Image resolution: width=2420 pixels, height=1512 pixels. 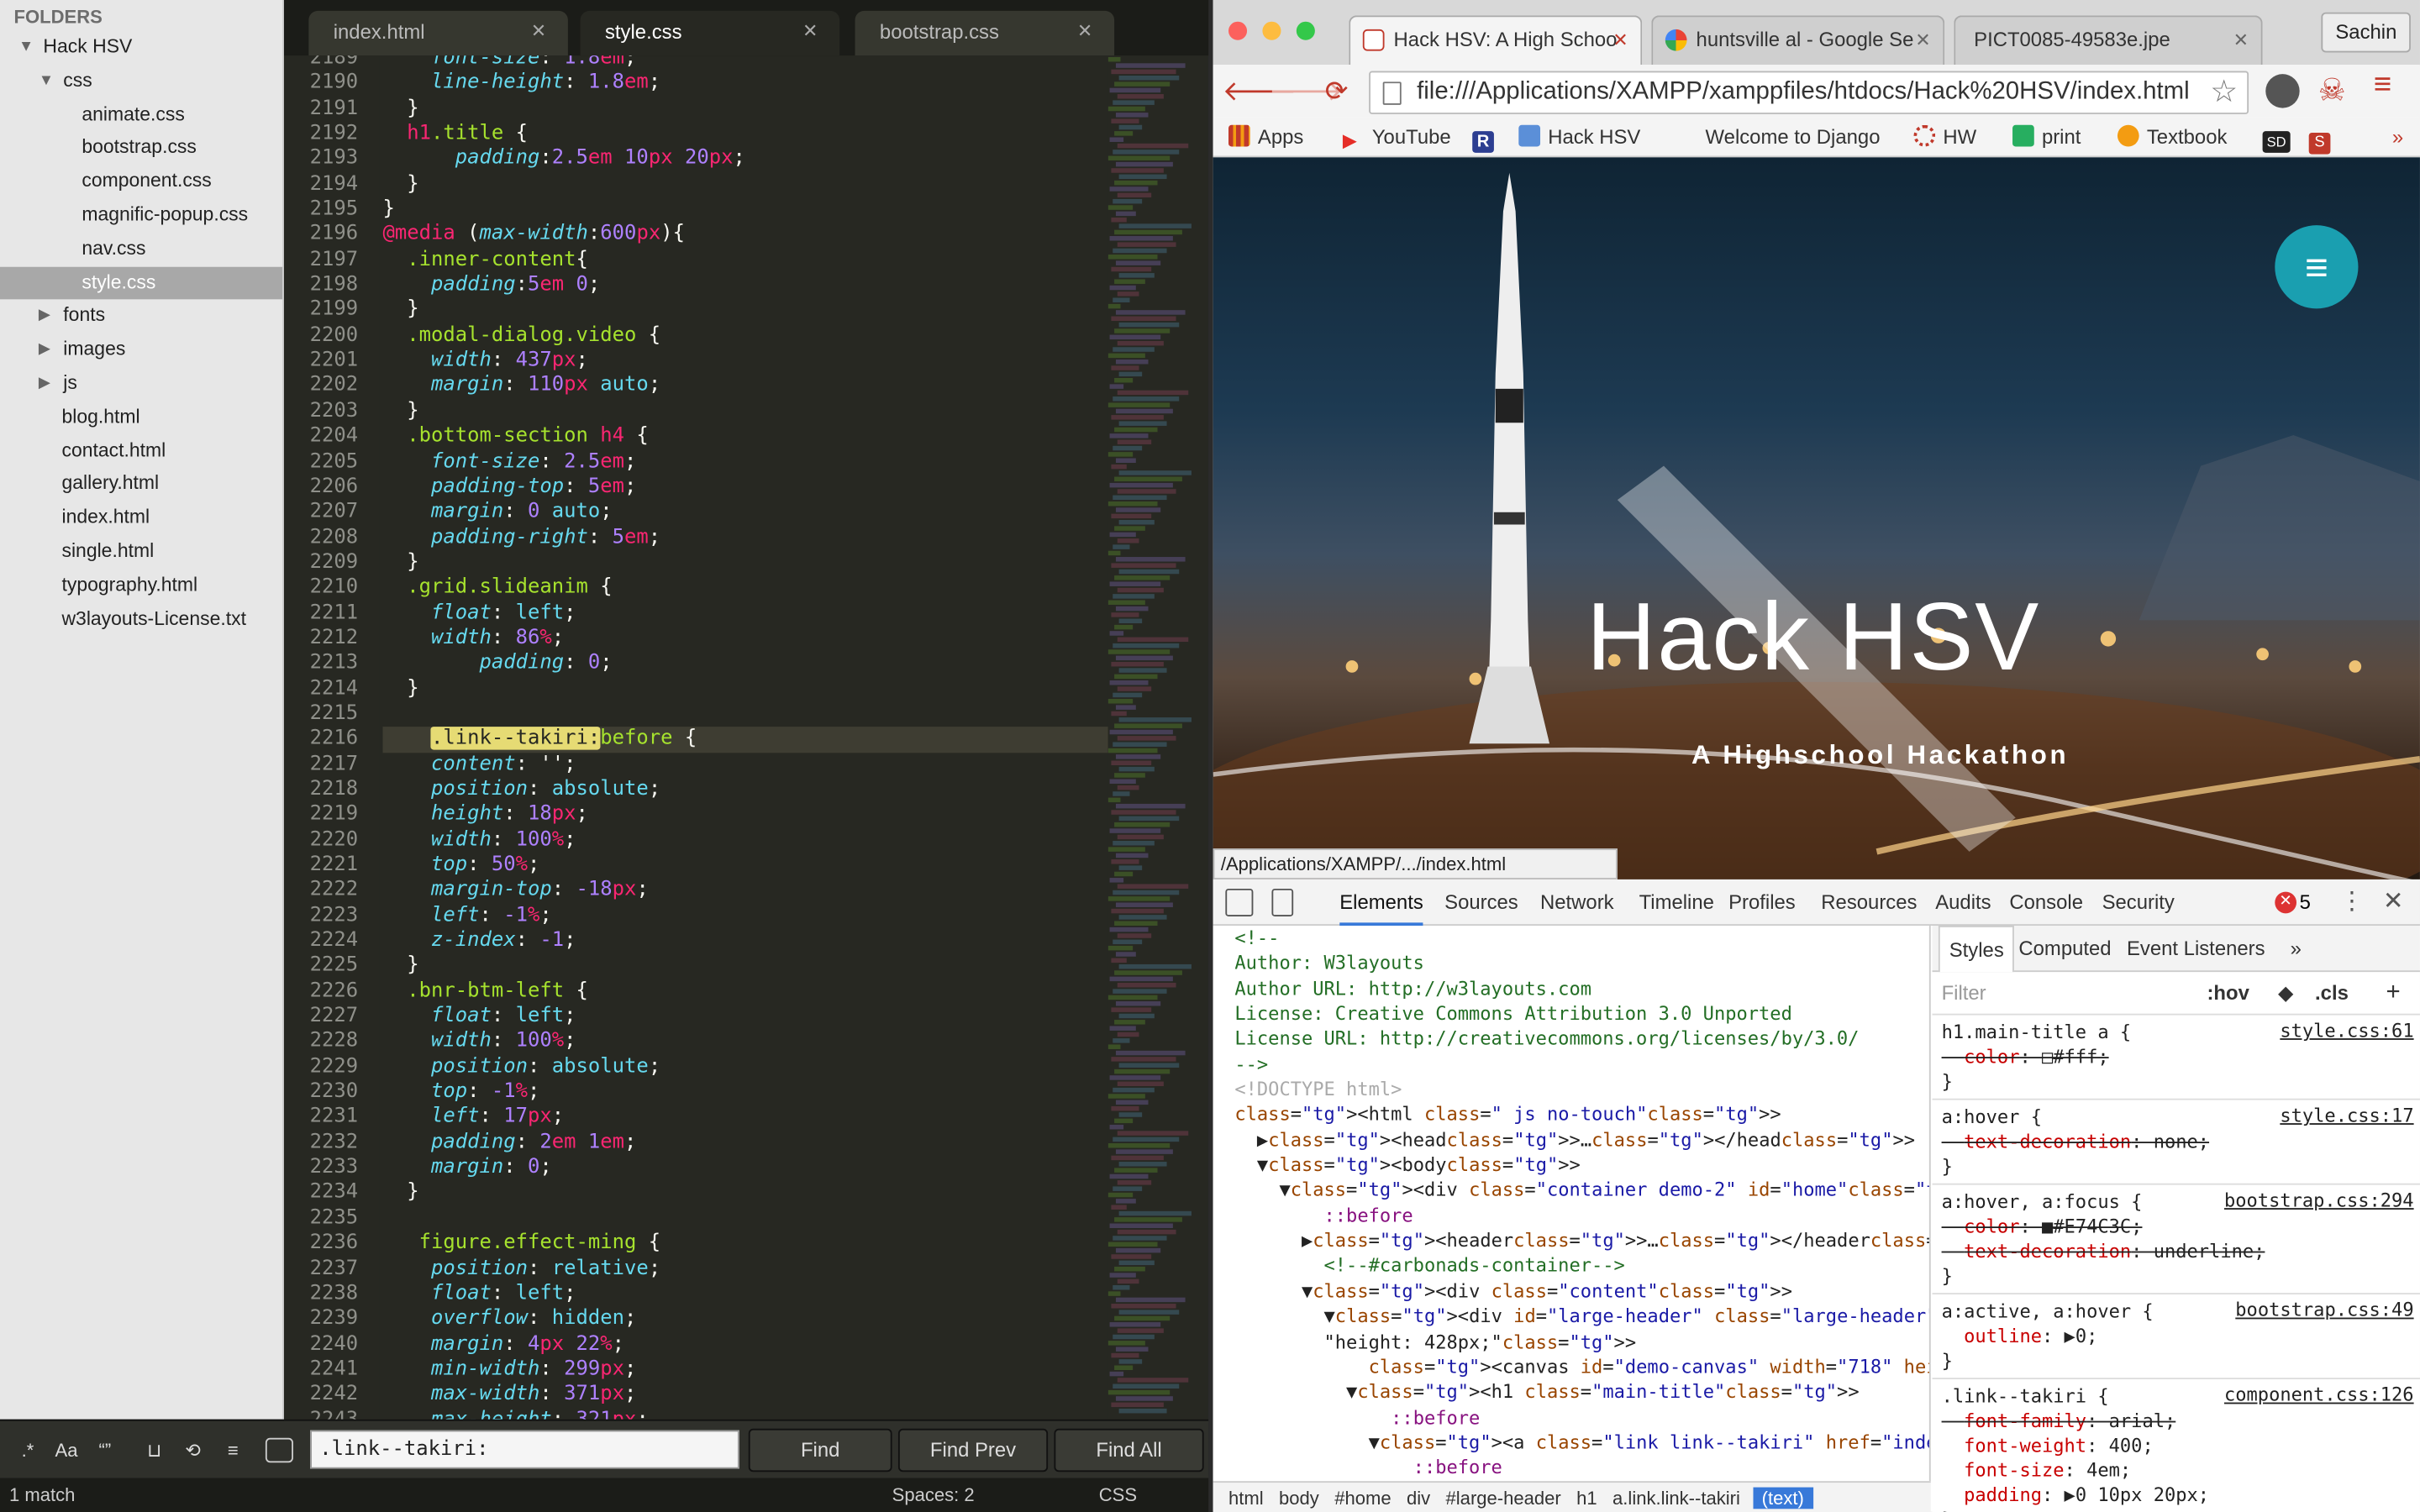 I want to click on tab-index-html: index.html ✕, so click(x=438, y=33).